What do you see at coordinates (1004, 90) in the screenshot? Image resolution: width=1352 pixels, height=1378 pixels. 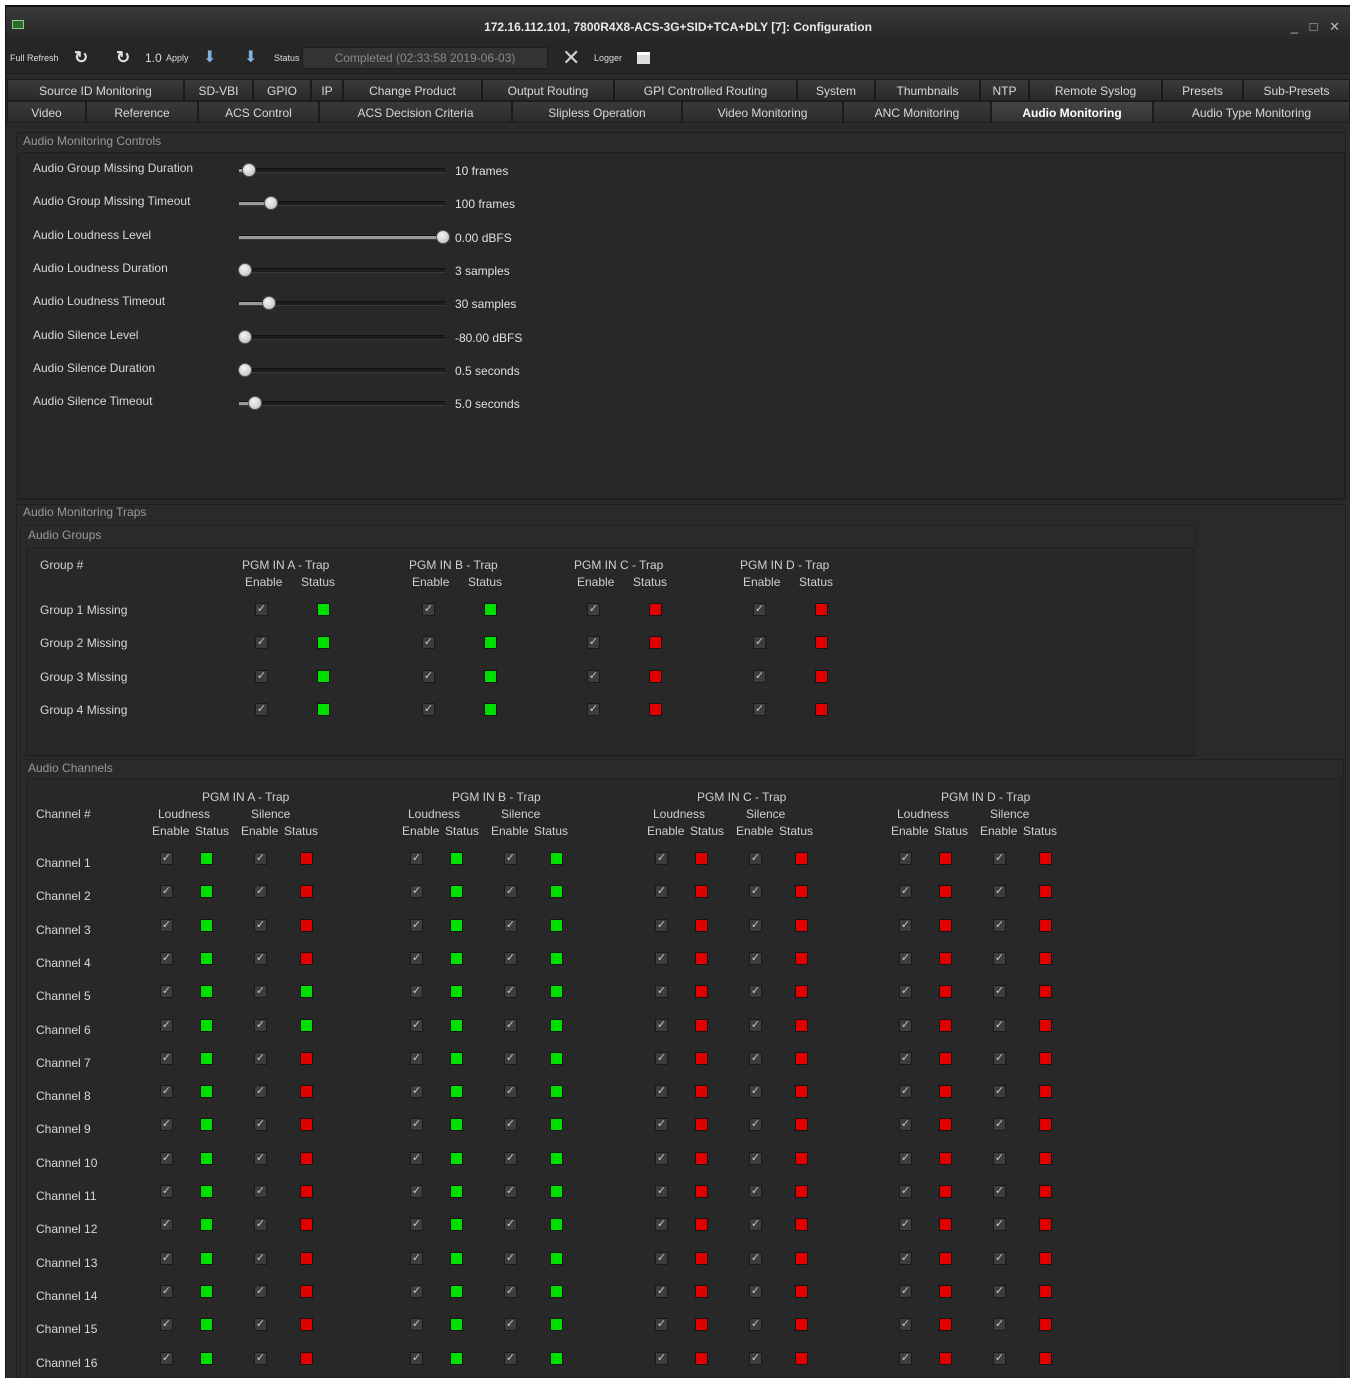 I see `tab-ntp: NTP` at bounding box center [1004, 90].